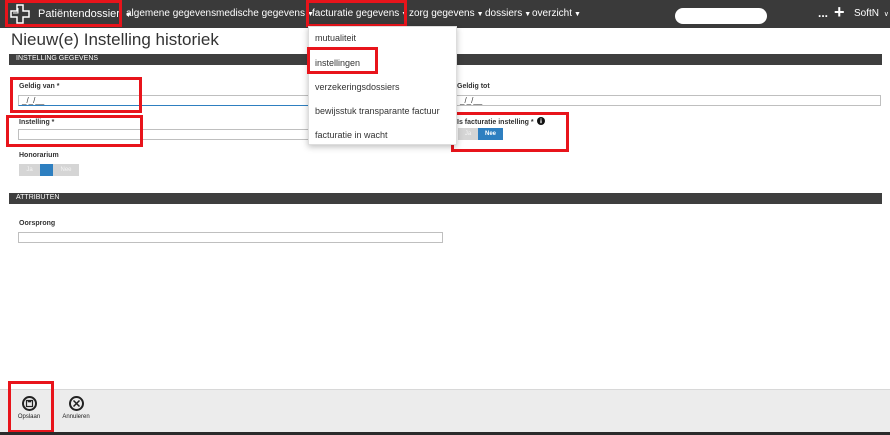  Describe the element at coordinates (377, 111) in the screenshot. I see `menu-item-bewijsstuk-transparante-factuur: bewijsstuk transparante factuur` at that location.